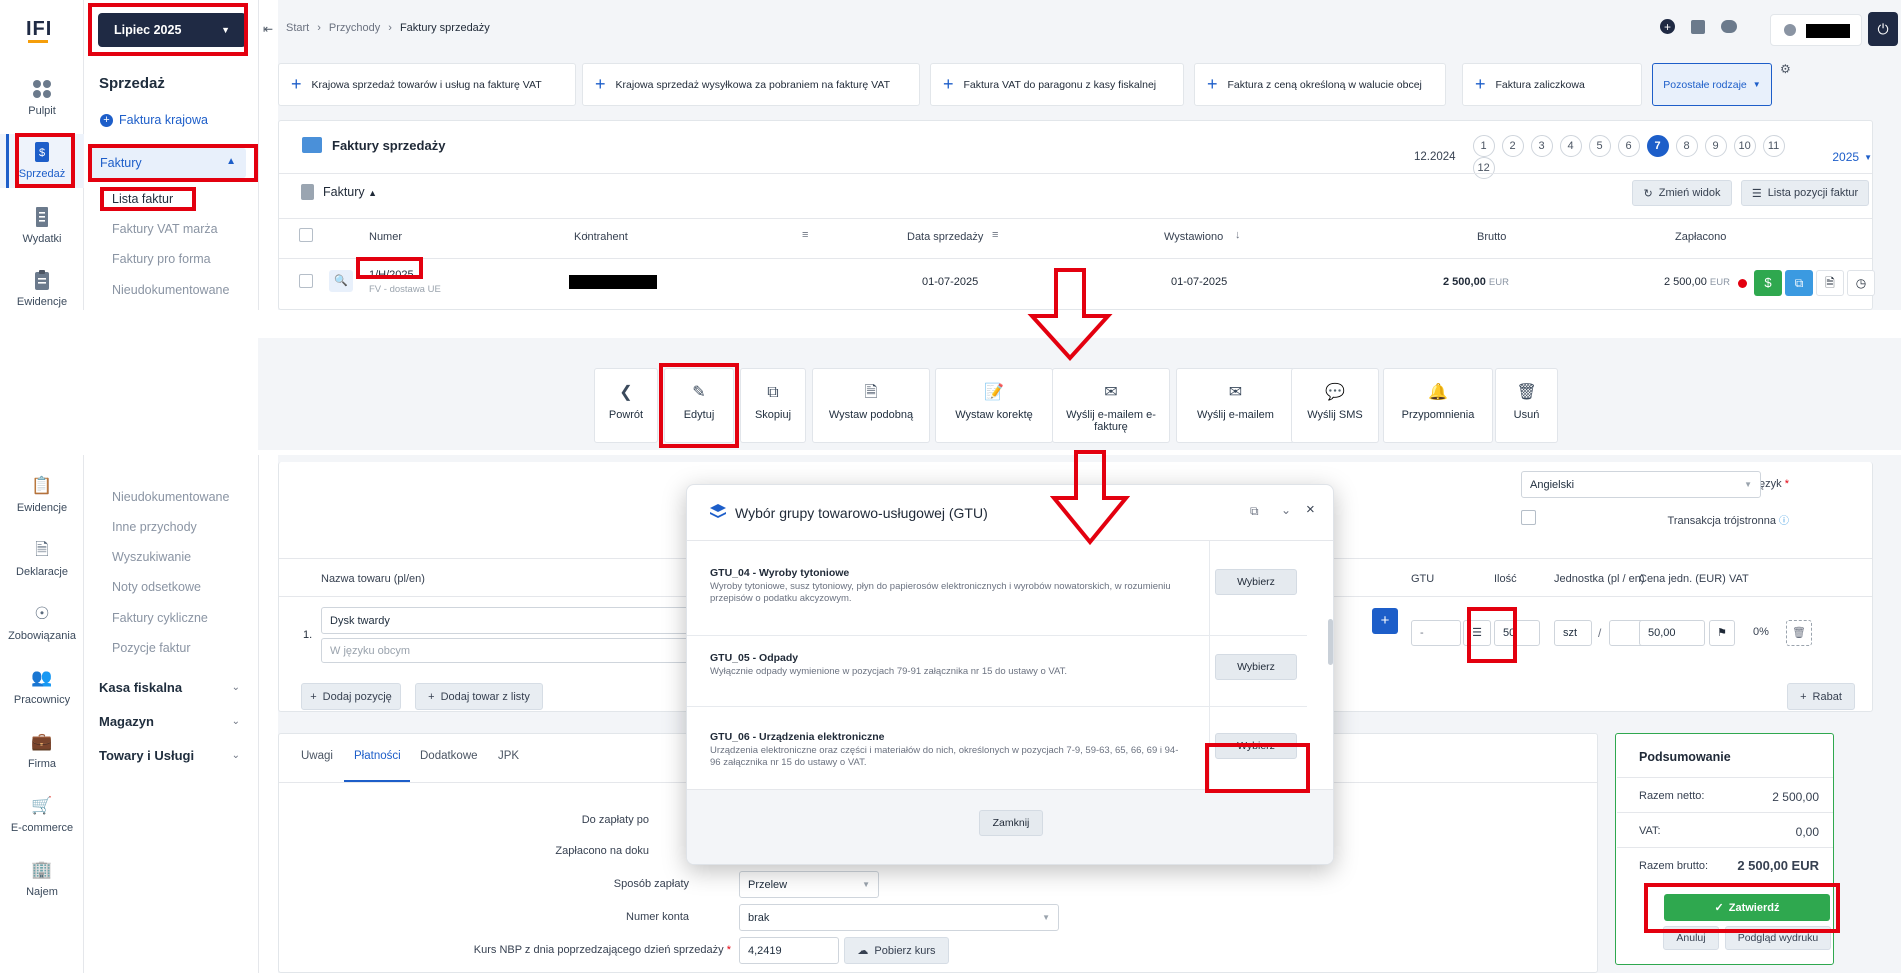 The image size is (1901, 973). Describe the element at coordinates (896, 950) in the screenshot. I see `fetch-rate-button: ☁ Pobierz kurs` at that location.